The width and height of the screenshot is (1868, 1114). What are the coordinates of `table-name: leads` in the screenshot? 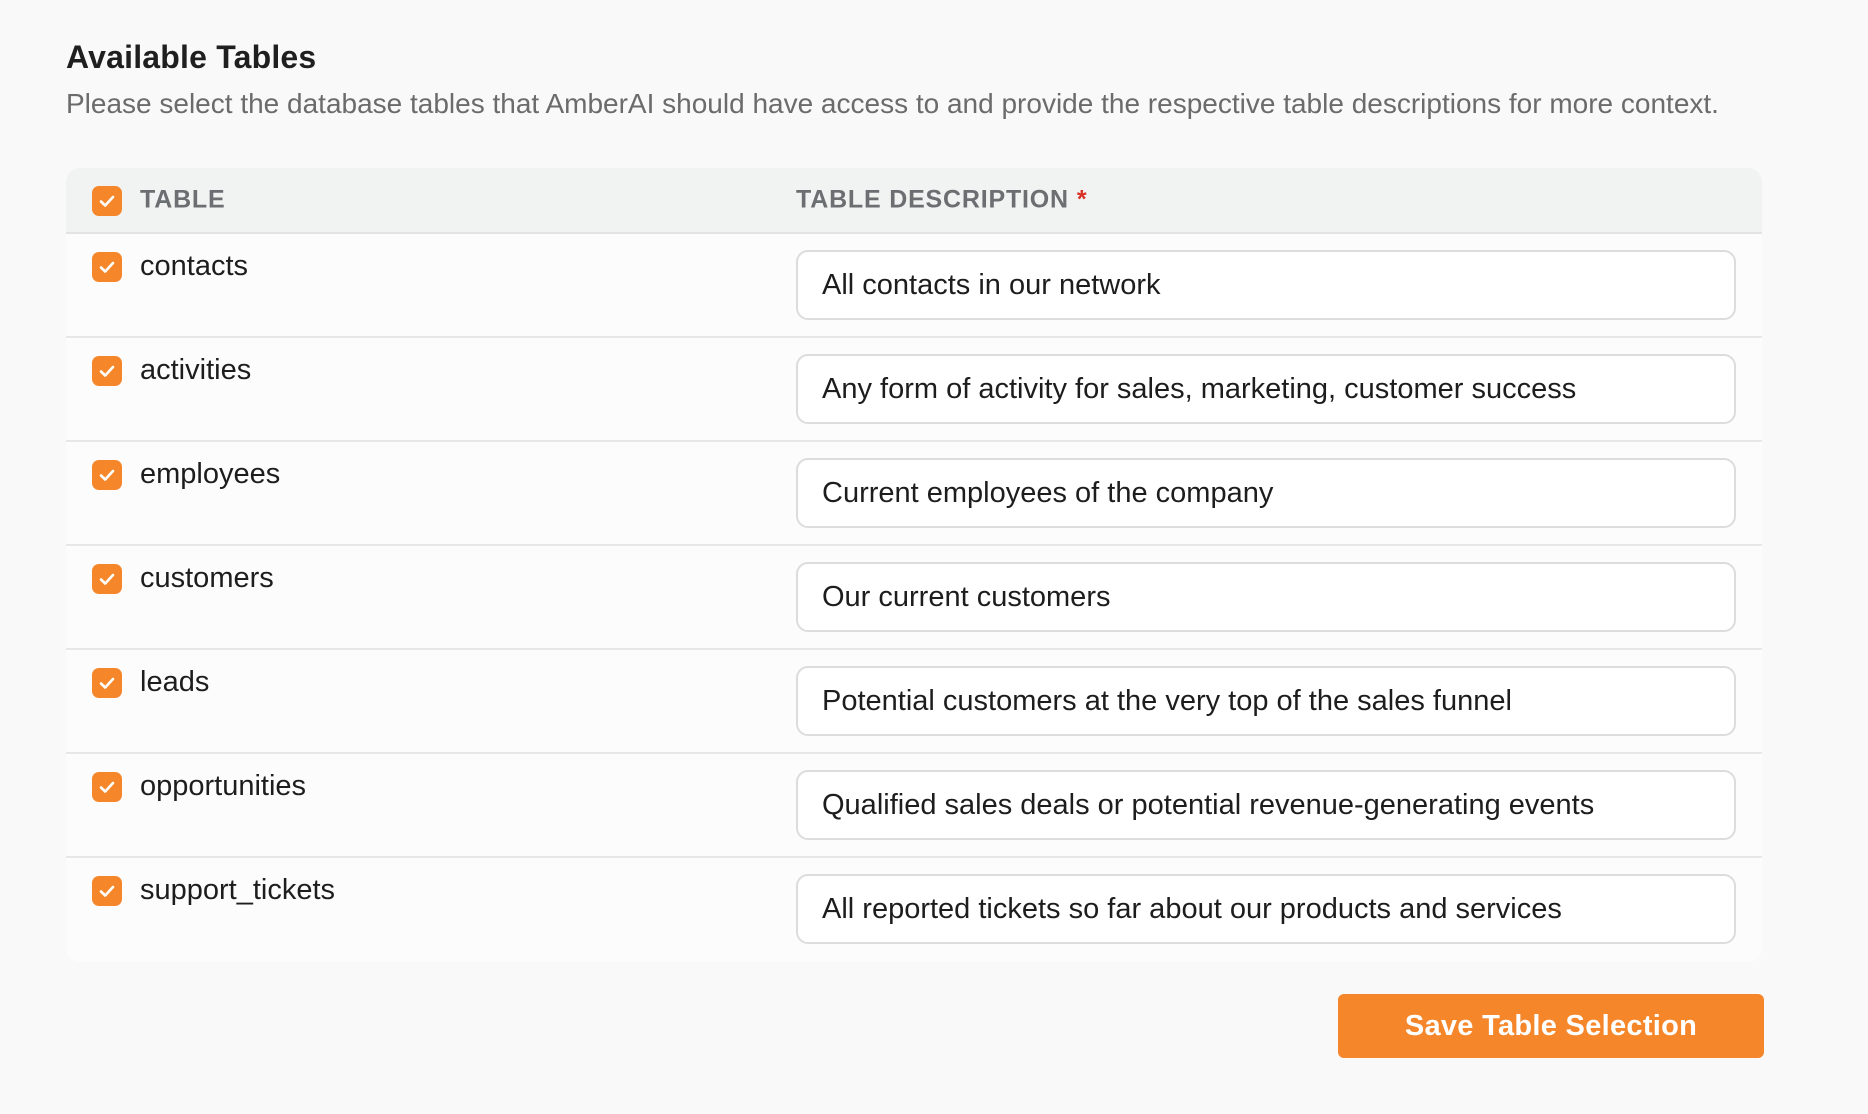 It's located at (175, 682).